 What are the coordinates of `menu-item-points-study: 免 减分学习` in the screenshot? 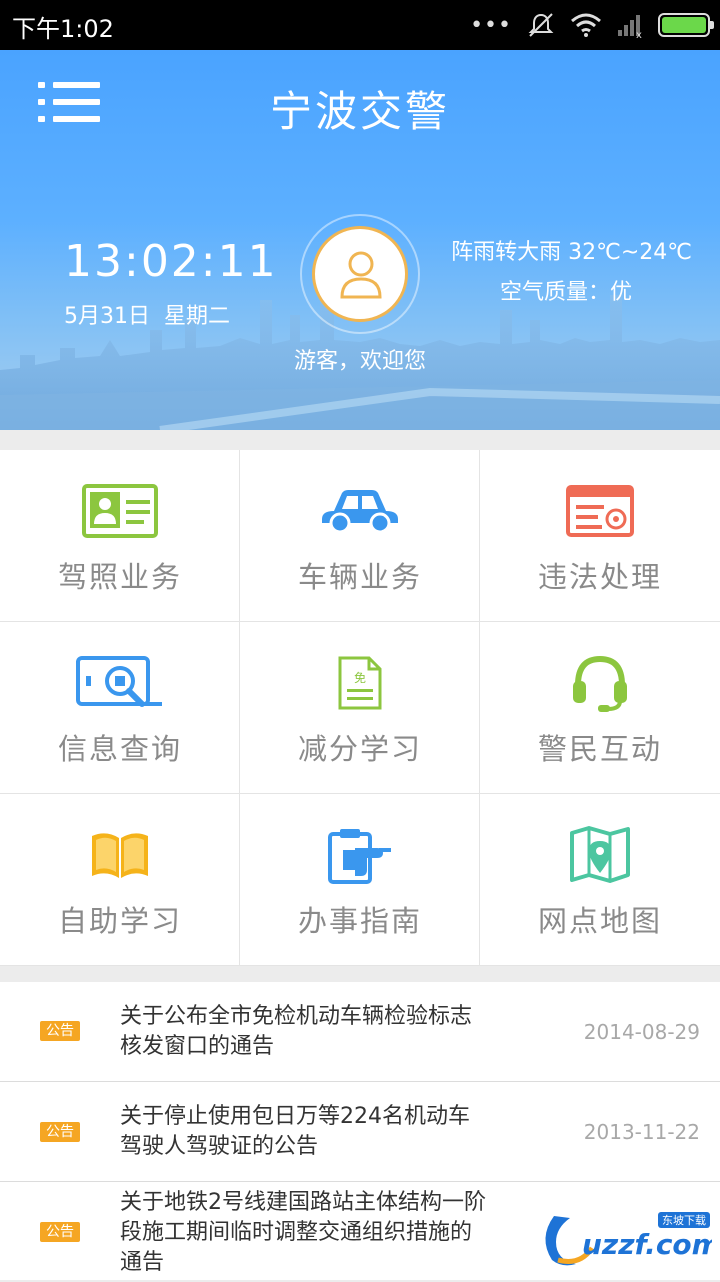 It's located at (360, 708).